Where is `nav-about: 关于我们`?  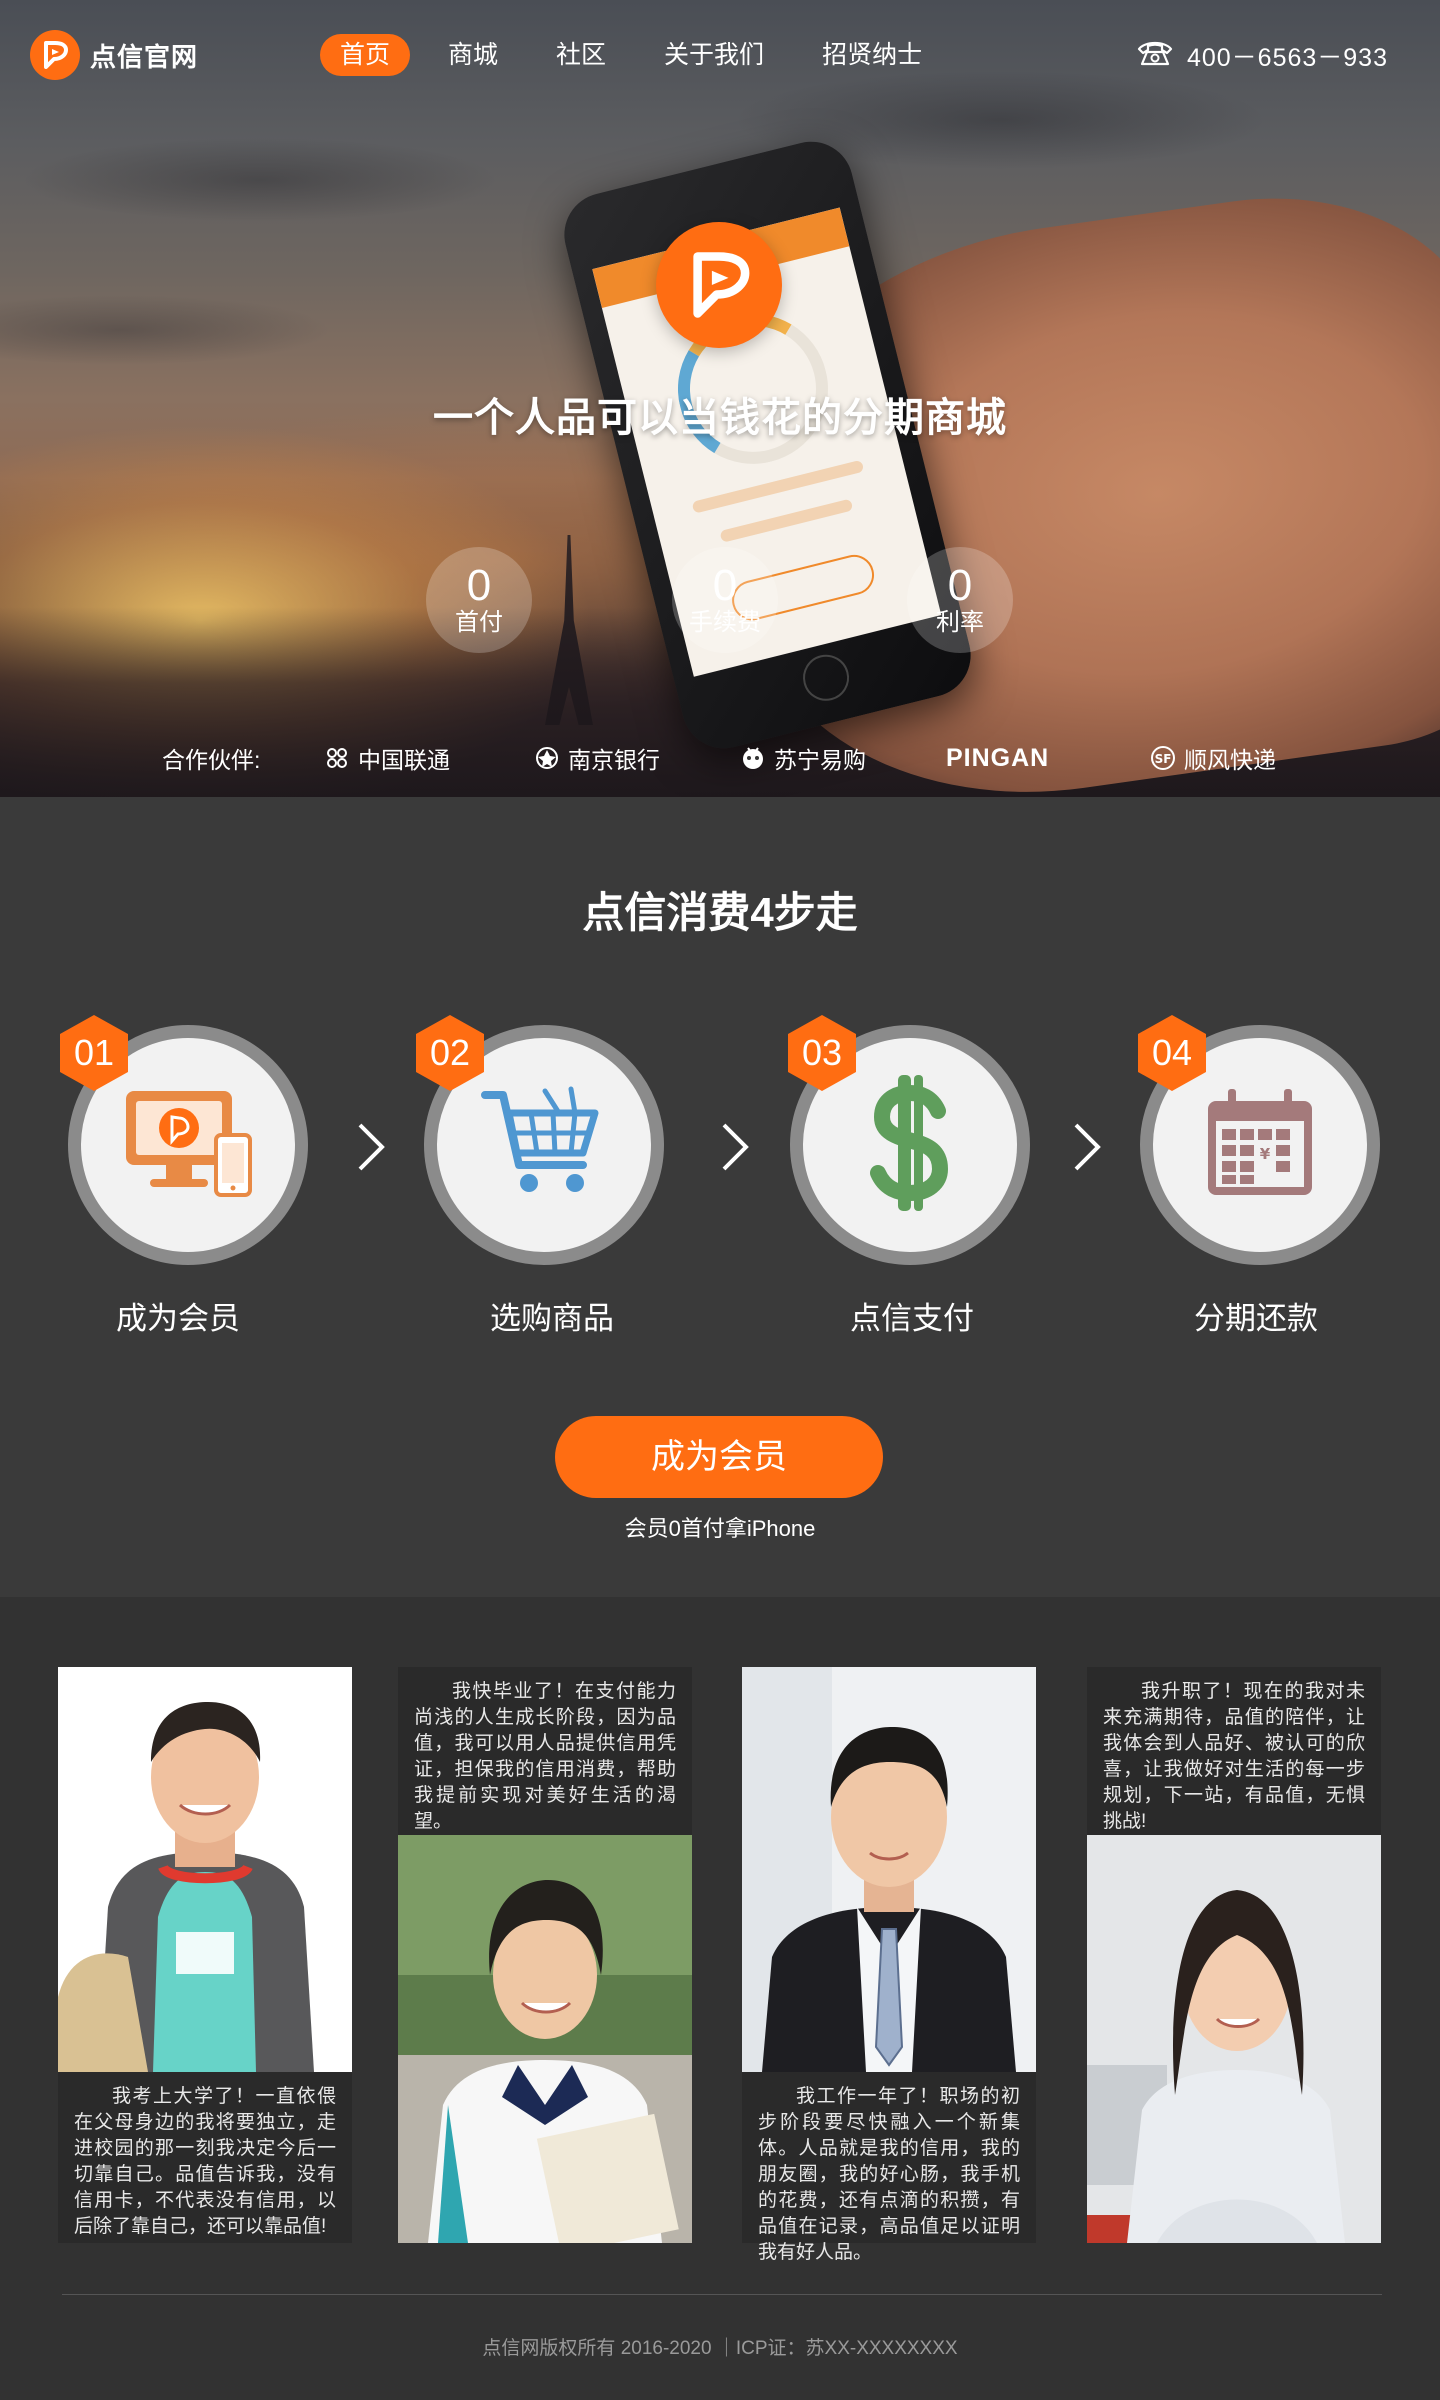
nav-about: 关于我们 is located at coordinates (714, 55).